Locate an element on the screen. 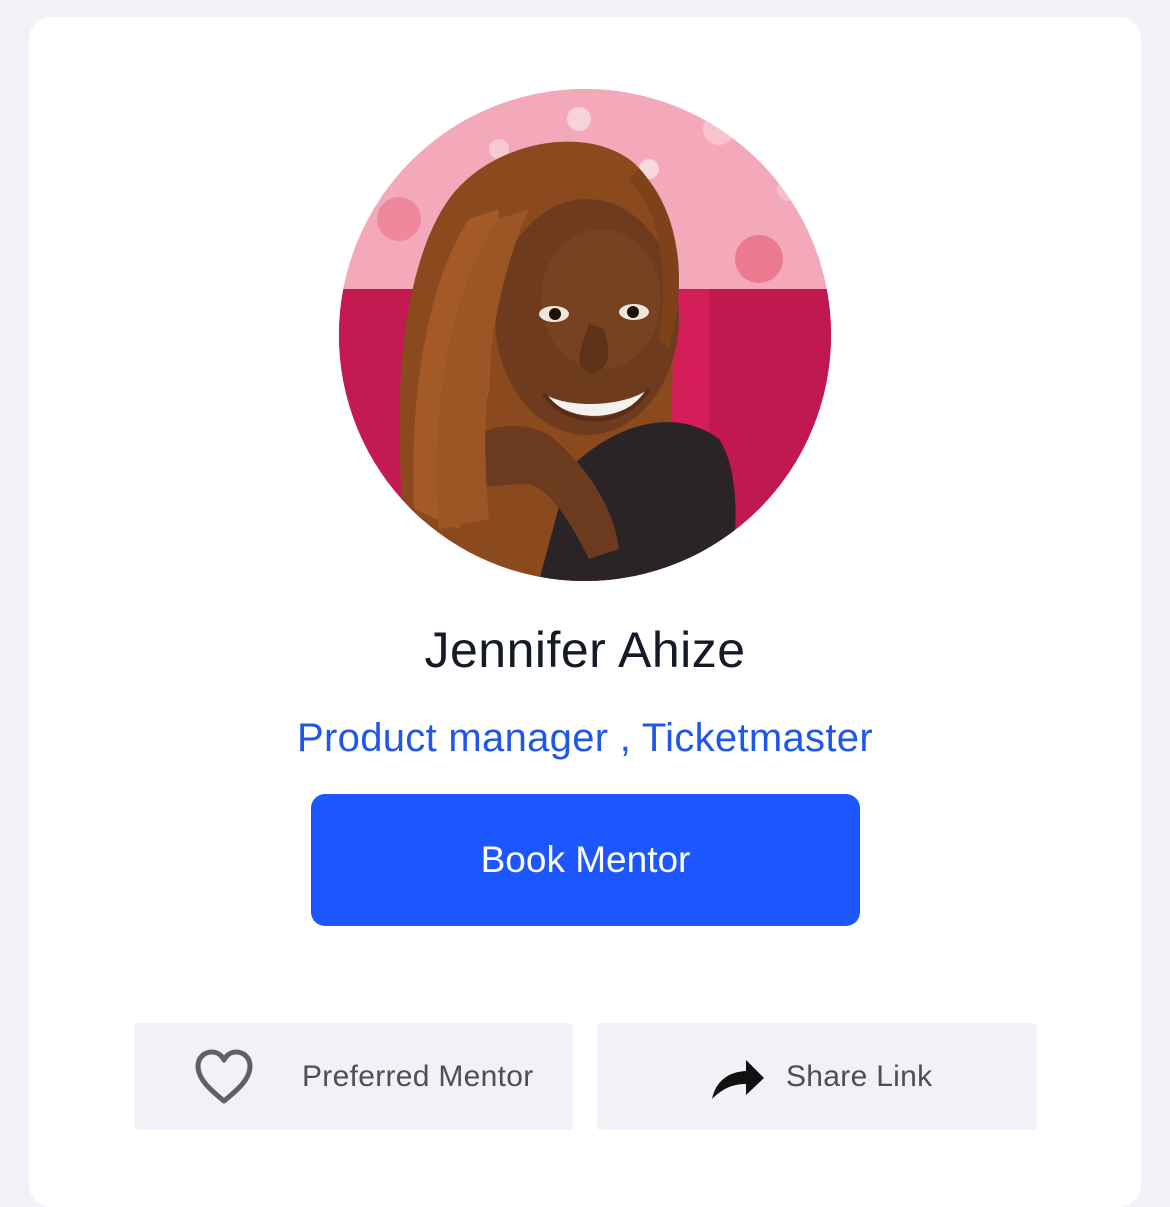 The image size is (1170, 1207). preferred-mentor-button: Preferred Mentor is located at coordinates (353, 1076).